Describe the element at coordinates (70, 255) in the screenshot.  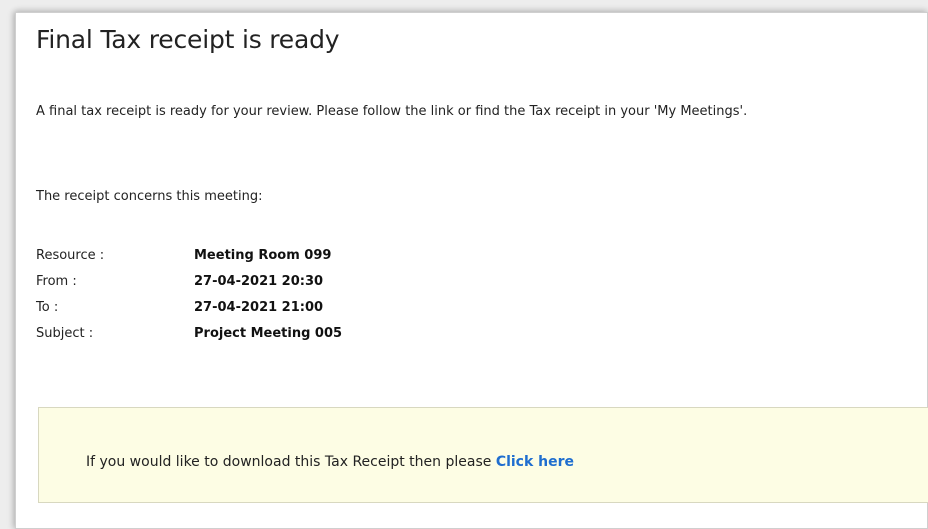
I see `detail-label: Resource :` at that location.